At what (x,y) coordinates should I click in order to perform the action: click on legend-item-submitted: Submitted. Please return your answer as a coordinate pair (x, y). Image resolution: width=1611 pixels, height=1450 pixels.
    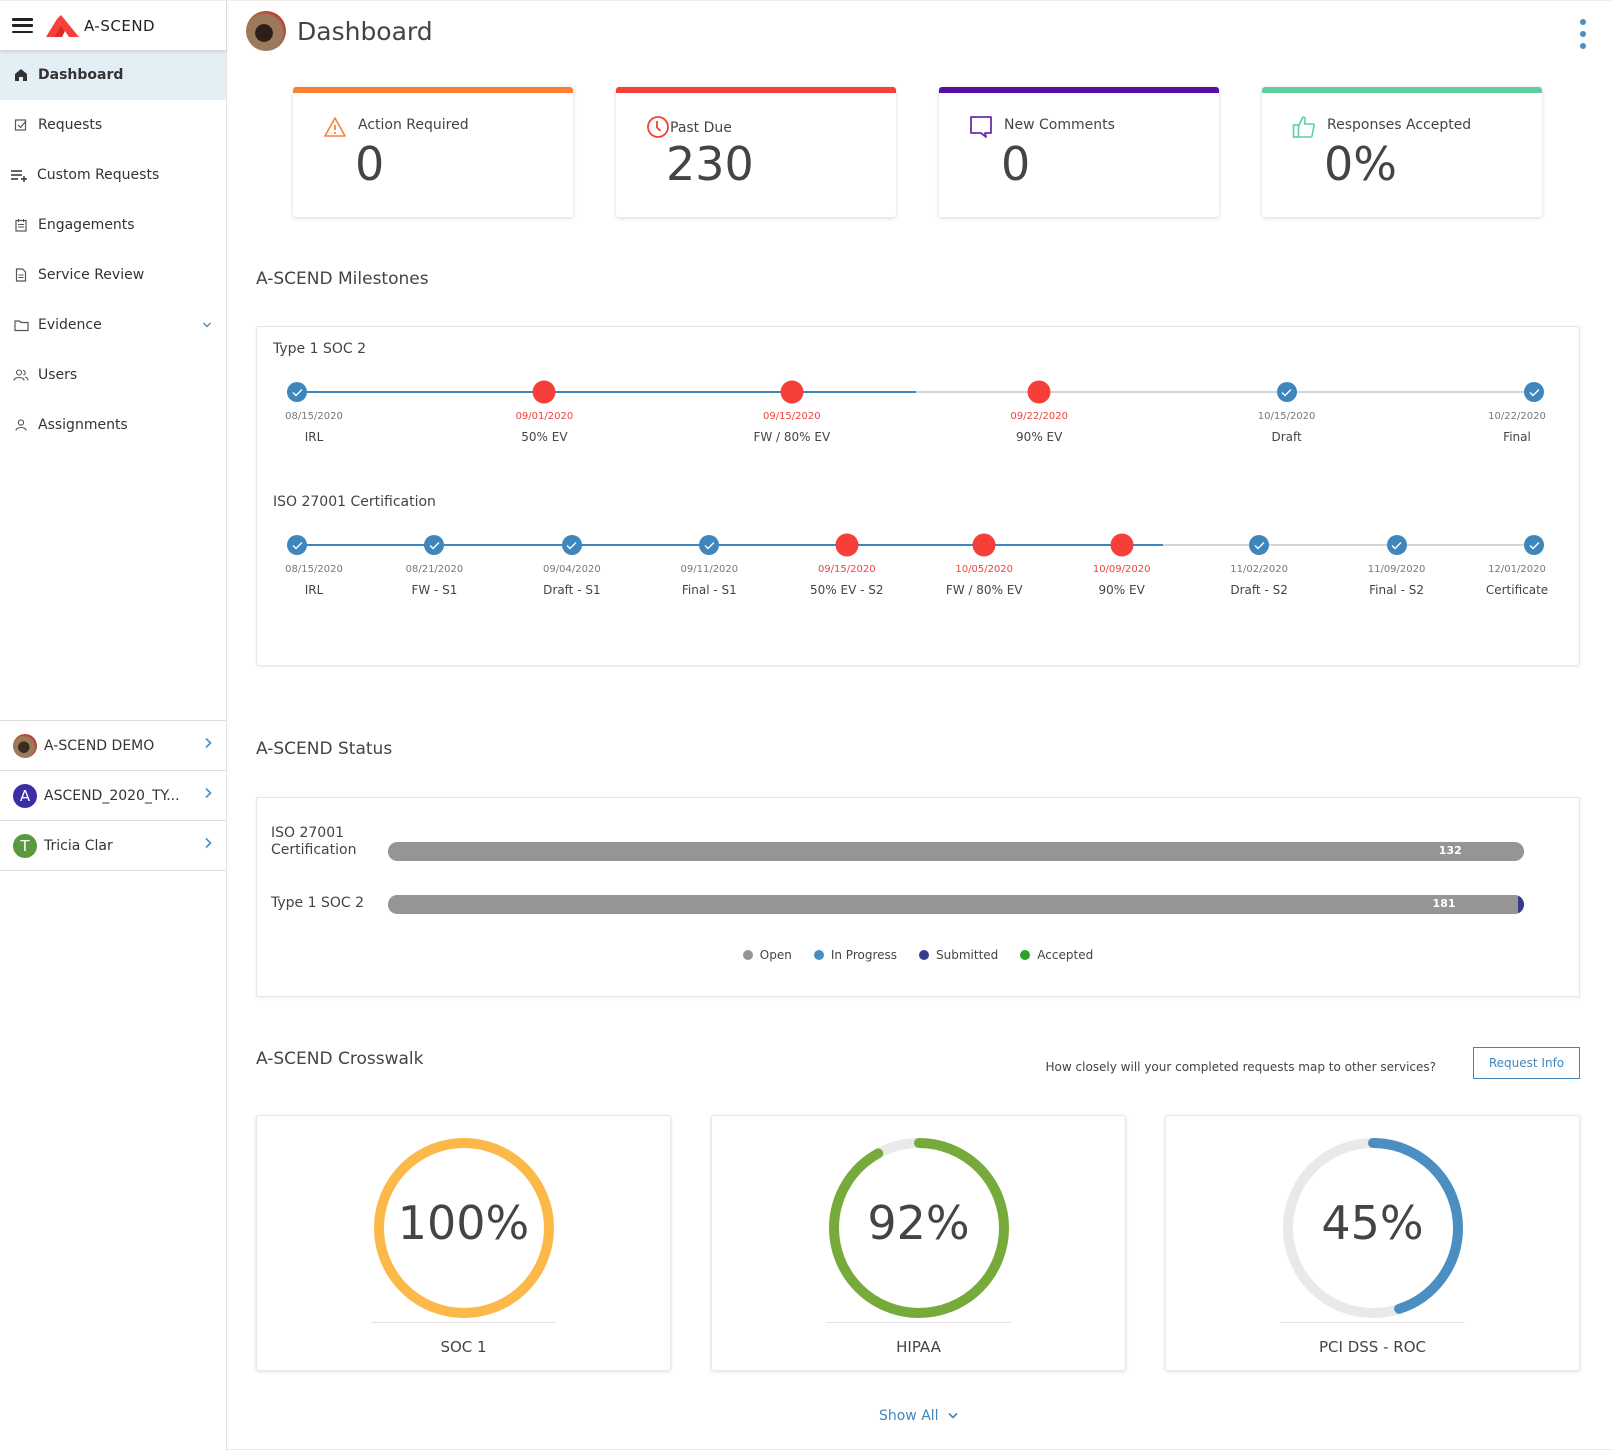
    Looking at the image, I should click on (958, 955).